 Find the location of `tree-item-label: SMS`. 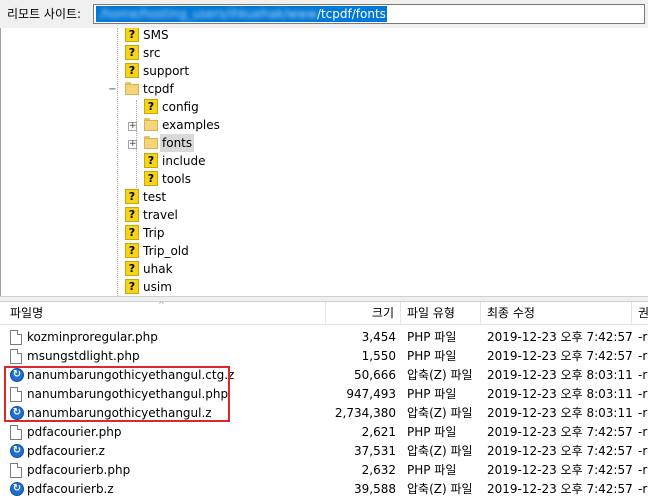

tree-item-label: SMS is located at coordinates (156, 35).